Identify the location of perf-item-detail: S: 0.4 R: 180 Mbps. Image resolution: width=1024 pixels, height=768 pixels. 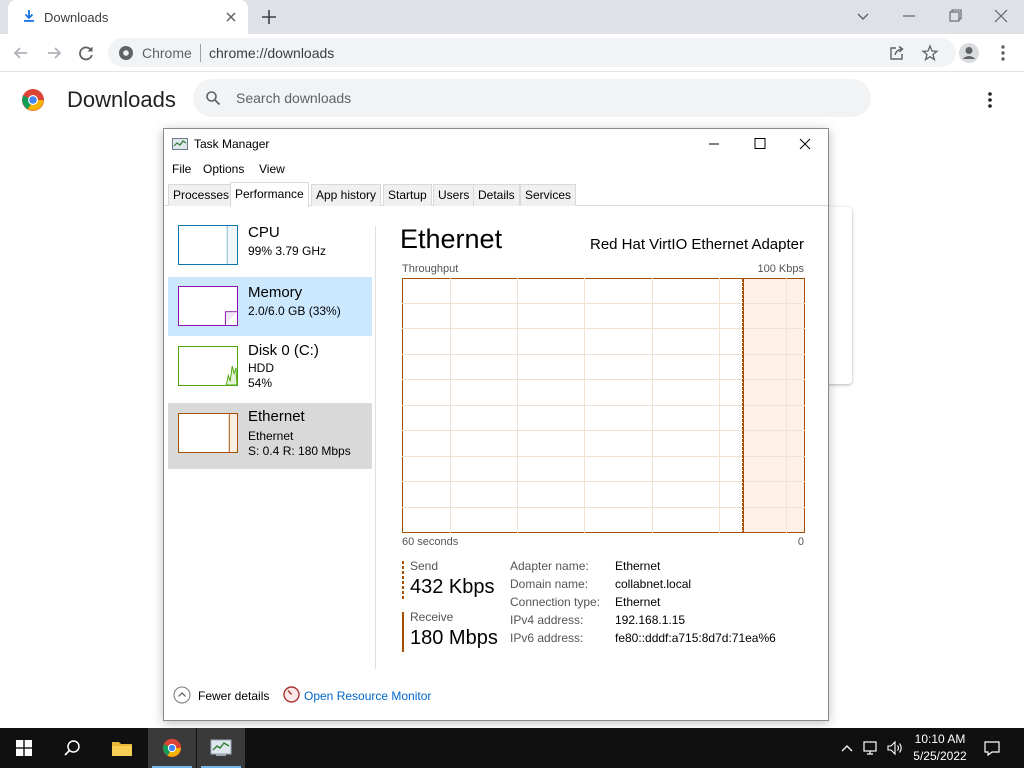
(299, 451).